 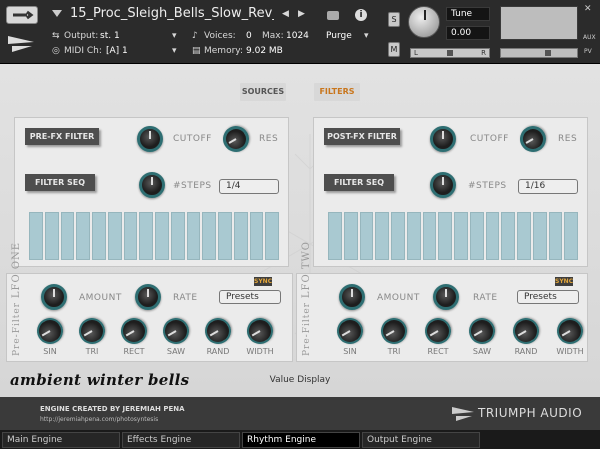 What do you see at coordinates (110, 36) in the screenshot?
I see `output-value: st. 1` at bounding box center [110, 36].